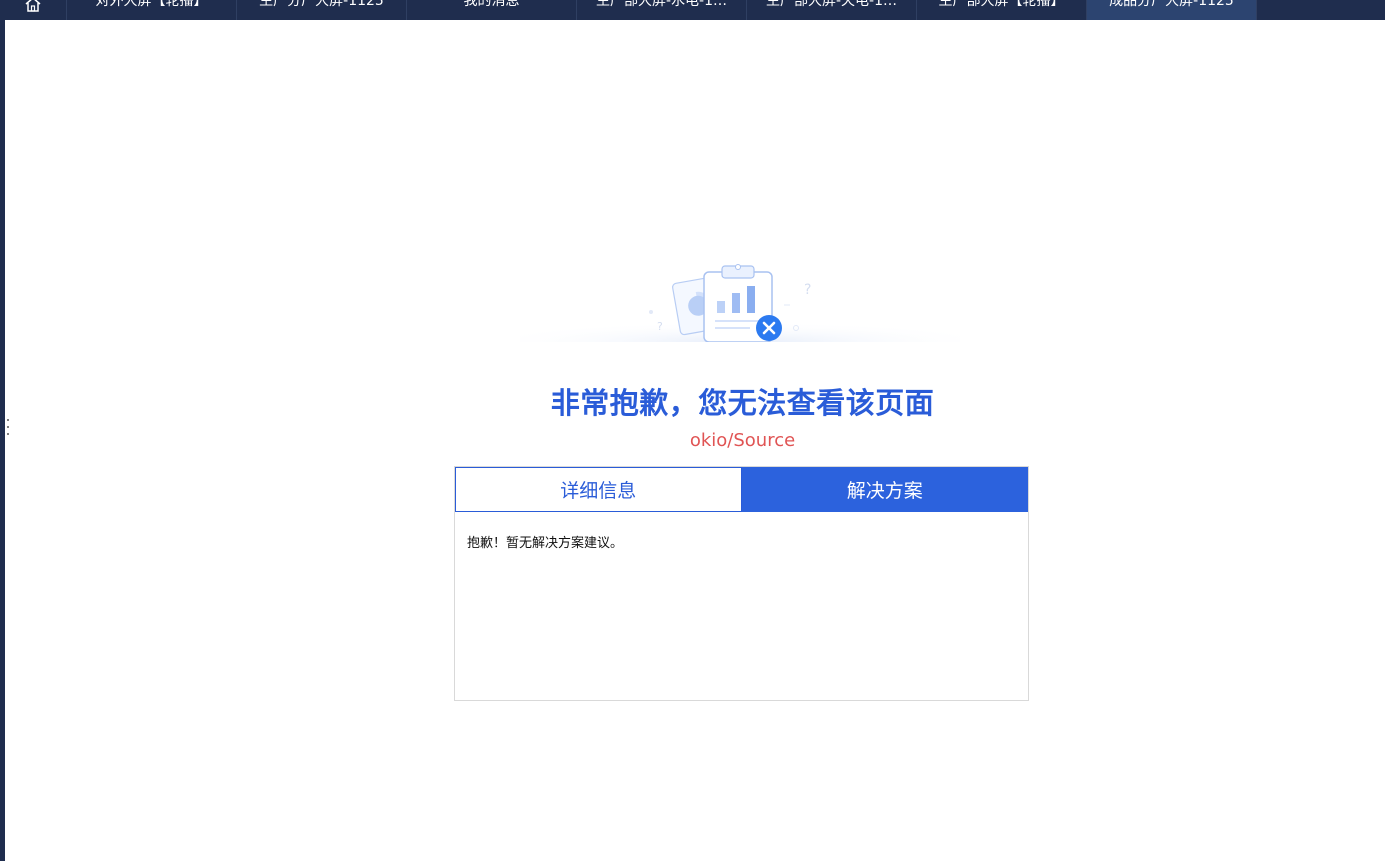 The height and width of the screenshot is (861, 1385). I want to click on home-icon, so click(33, 6).